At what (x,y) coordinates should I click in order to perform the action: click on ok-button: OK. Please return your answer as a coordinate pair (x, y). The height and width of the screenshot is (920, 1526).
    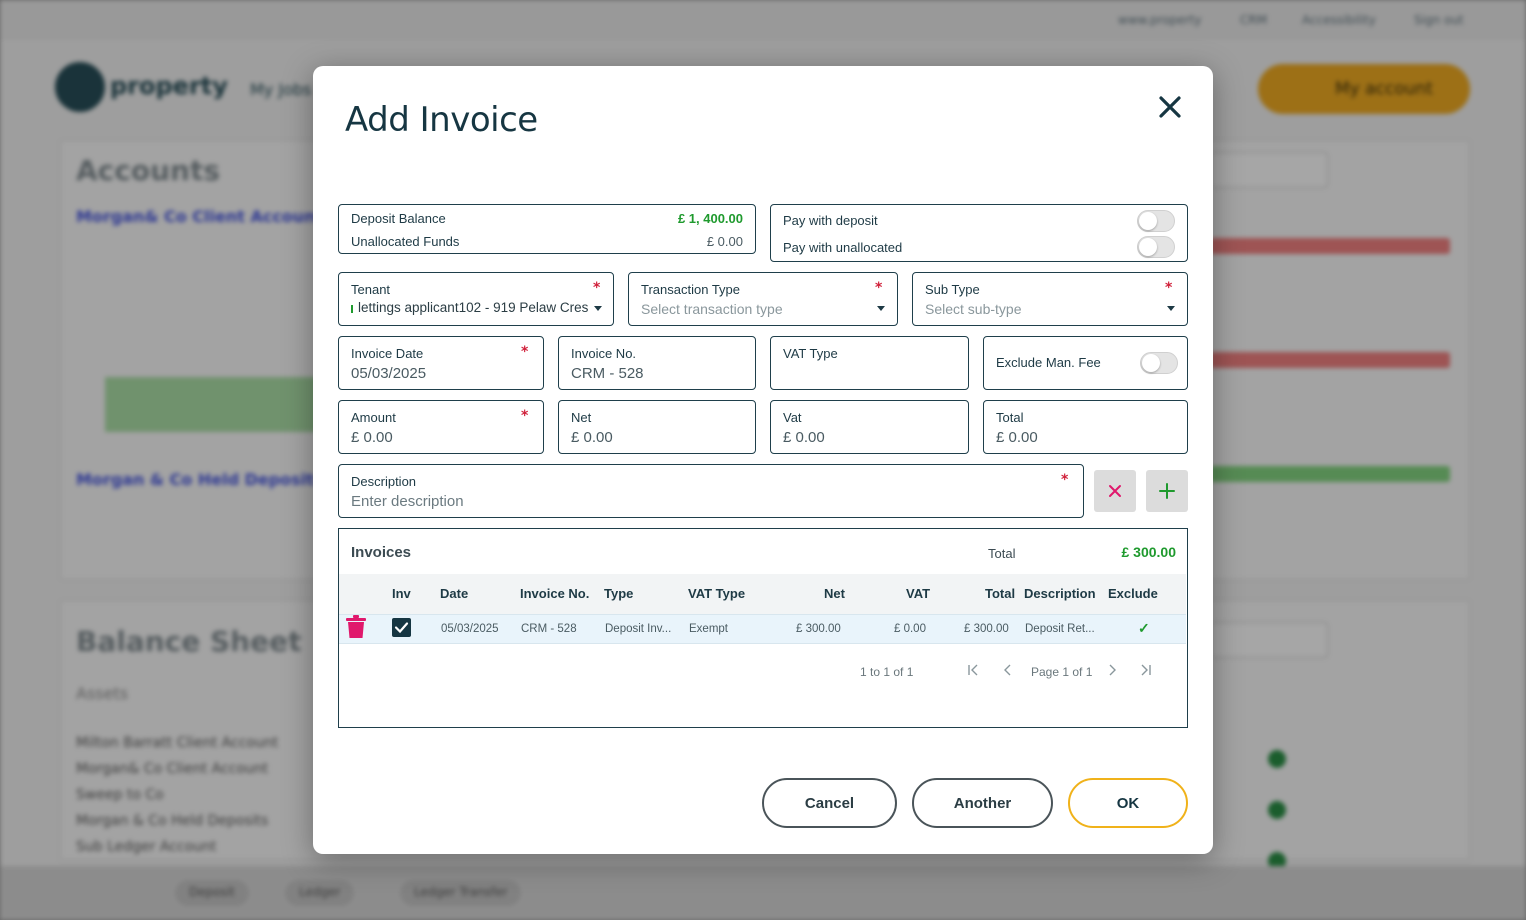
    Looking at the image, I should click on (1128, 803).